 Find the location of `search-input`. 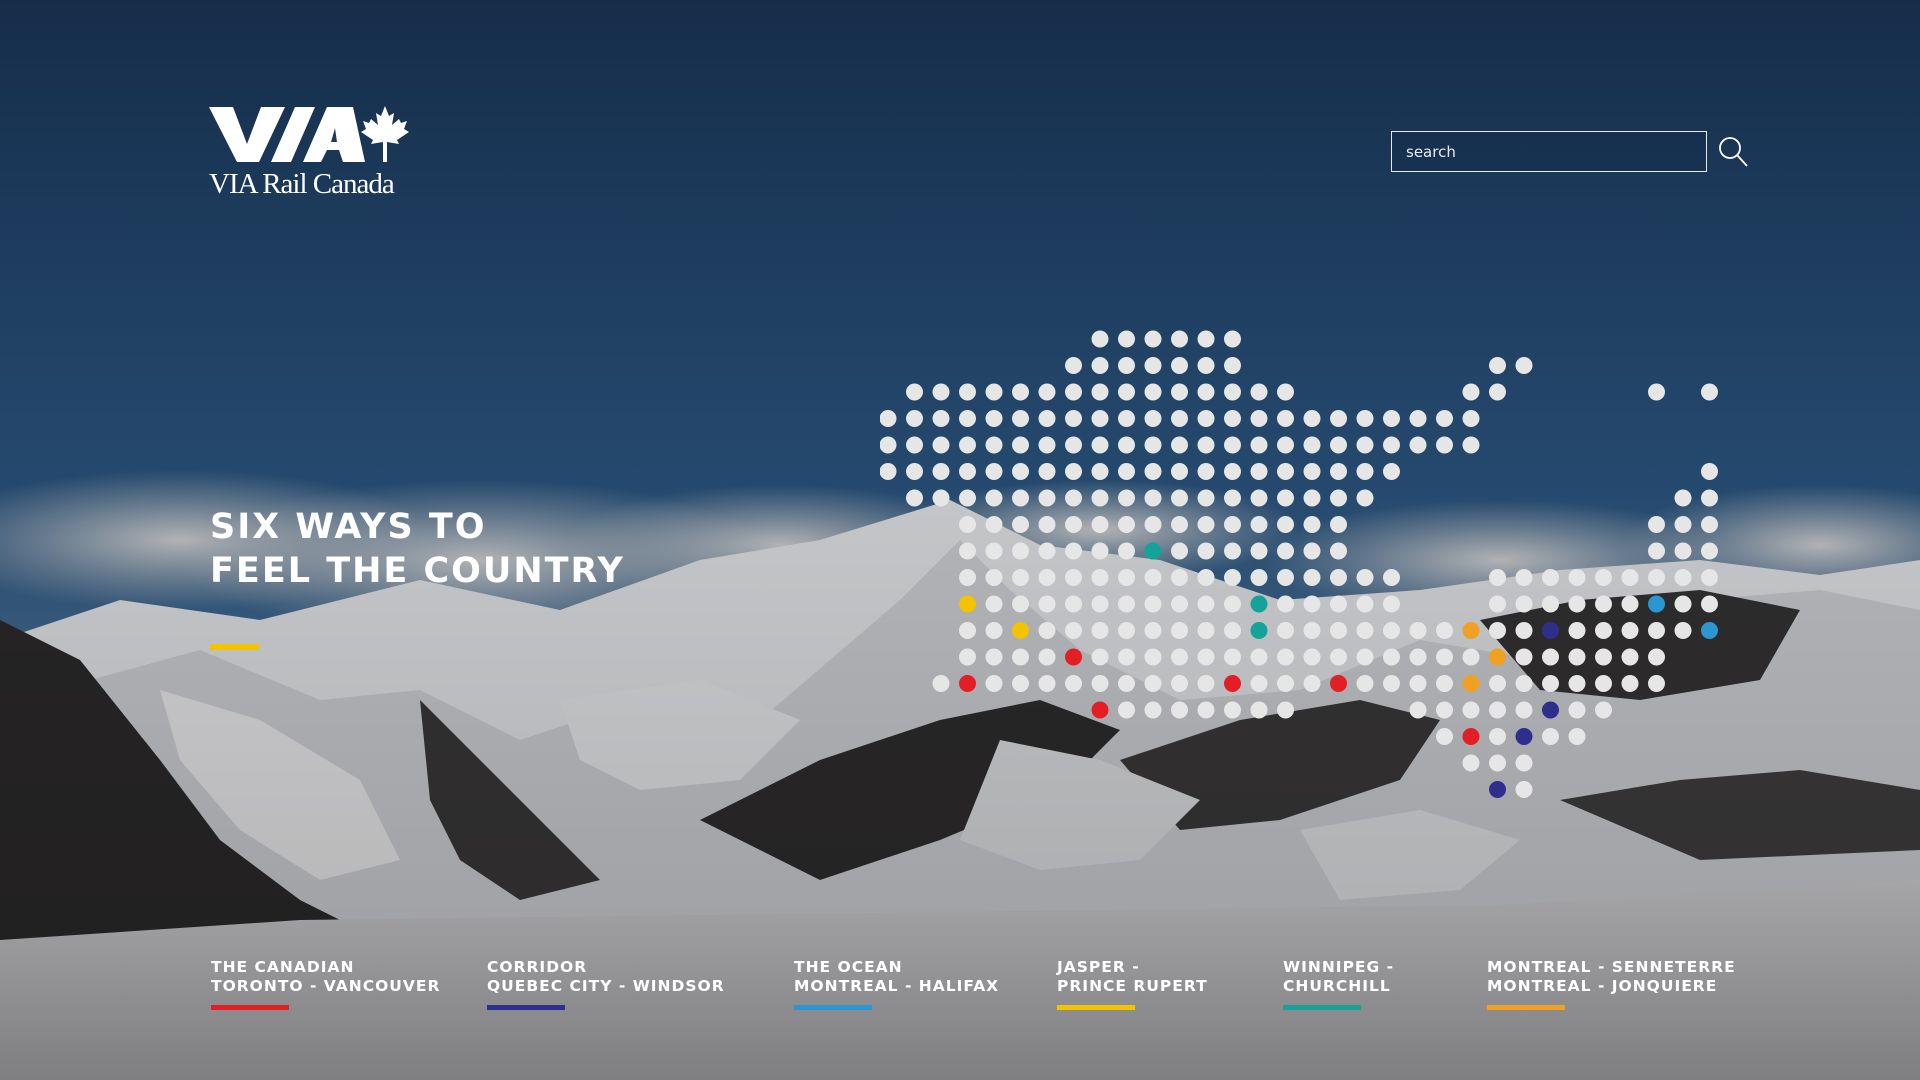

search-input is located at coordinates (1549, 151).